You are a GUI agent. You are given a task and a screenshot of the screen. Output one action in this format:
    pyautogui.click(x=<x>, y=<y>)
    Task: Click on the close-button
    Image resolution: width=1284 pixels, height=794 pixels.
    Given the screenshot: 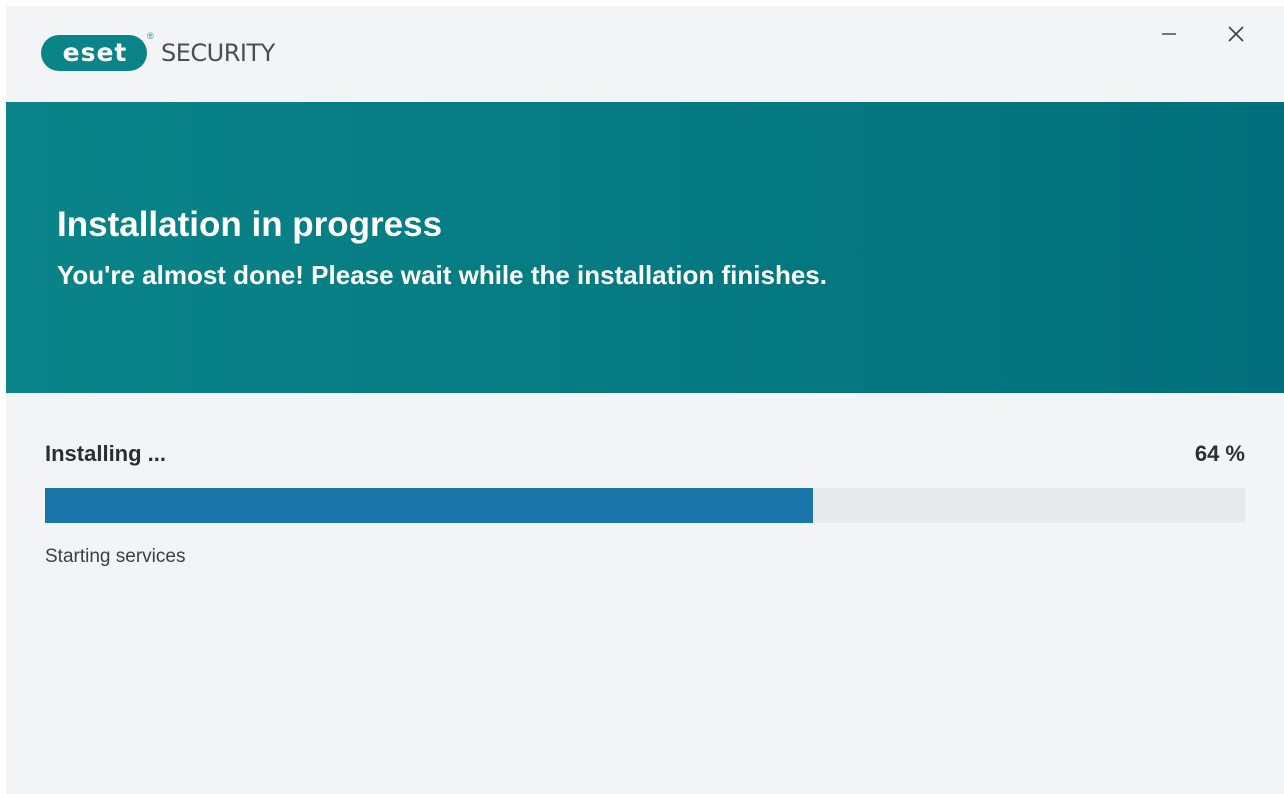 What is the action you would take?
    pyautogui.click(x=1236, y=34)
    